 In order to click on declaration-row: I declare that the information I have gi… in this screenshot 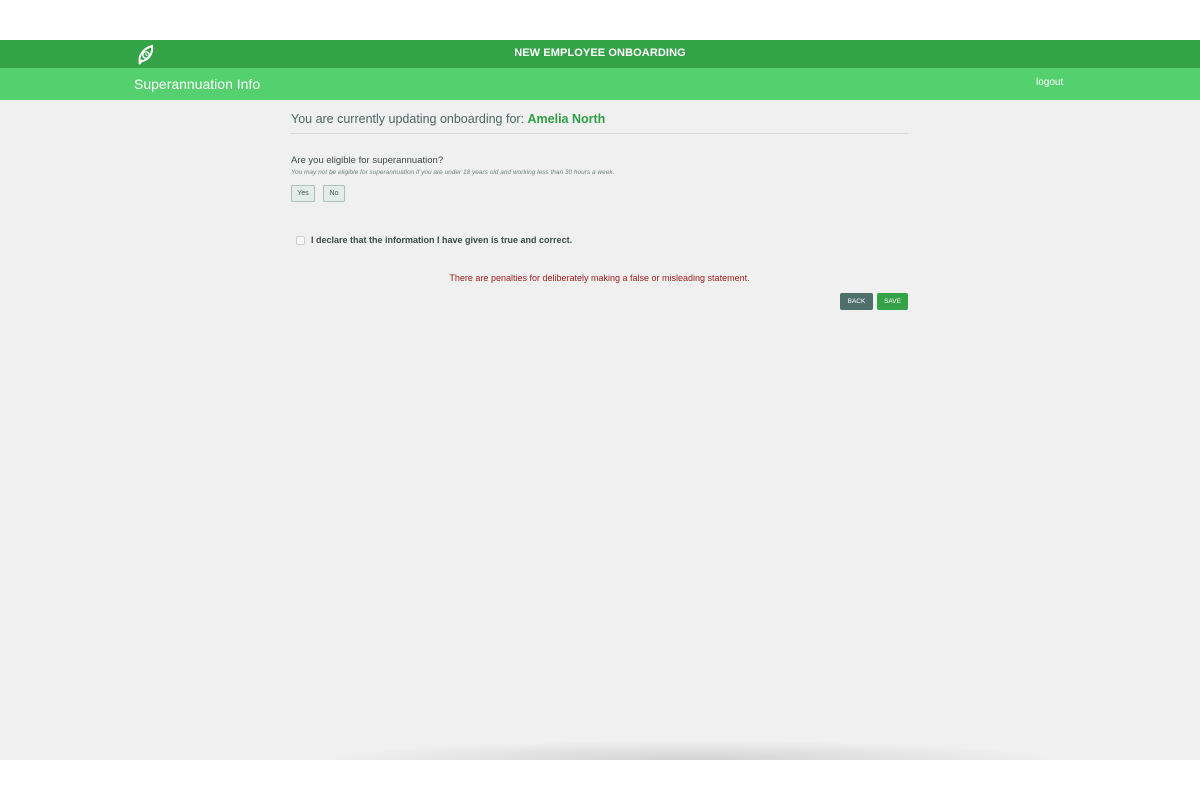, I will do `click(599, 240)`.